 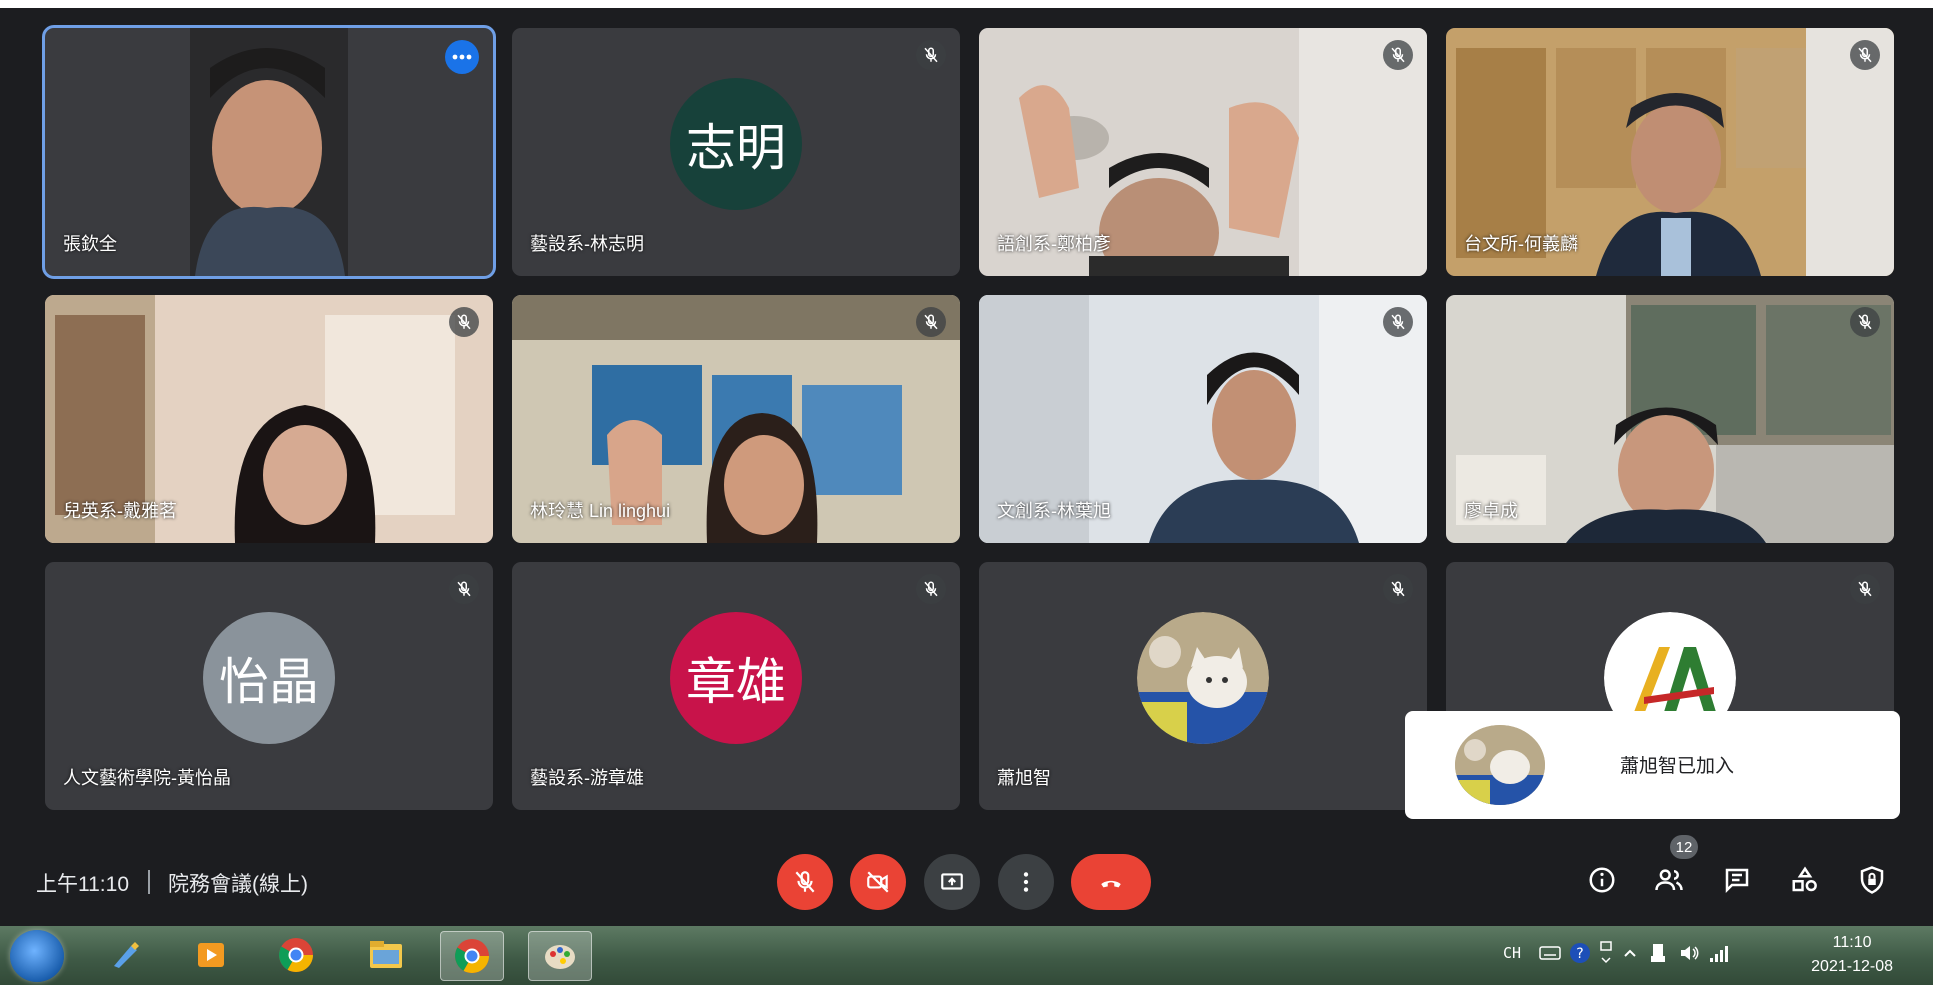 I want to click on participant-tile: 怡晶 人文藝術學院-黃怡晶, so click(x=269, y=686).